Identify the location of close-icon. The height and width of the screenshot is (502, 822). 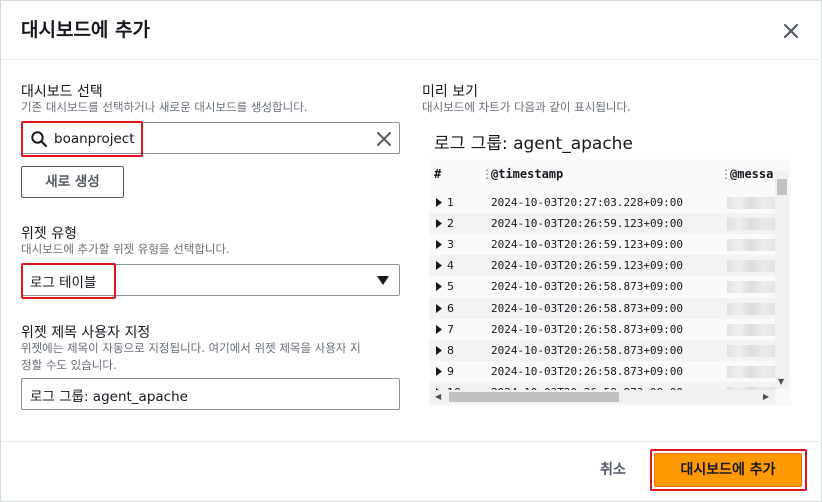
(791, 31).